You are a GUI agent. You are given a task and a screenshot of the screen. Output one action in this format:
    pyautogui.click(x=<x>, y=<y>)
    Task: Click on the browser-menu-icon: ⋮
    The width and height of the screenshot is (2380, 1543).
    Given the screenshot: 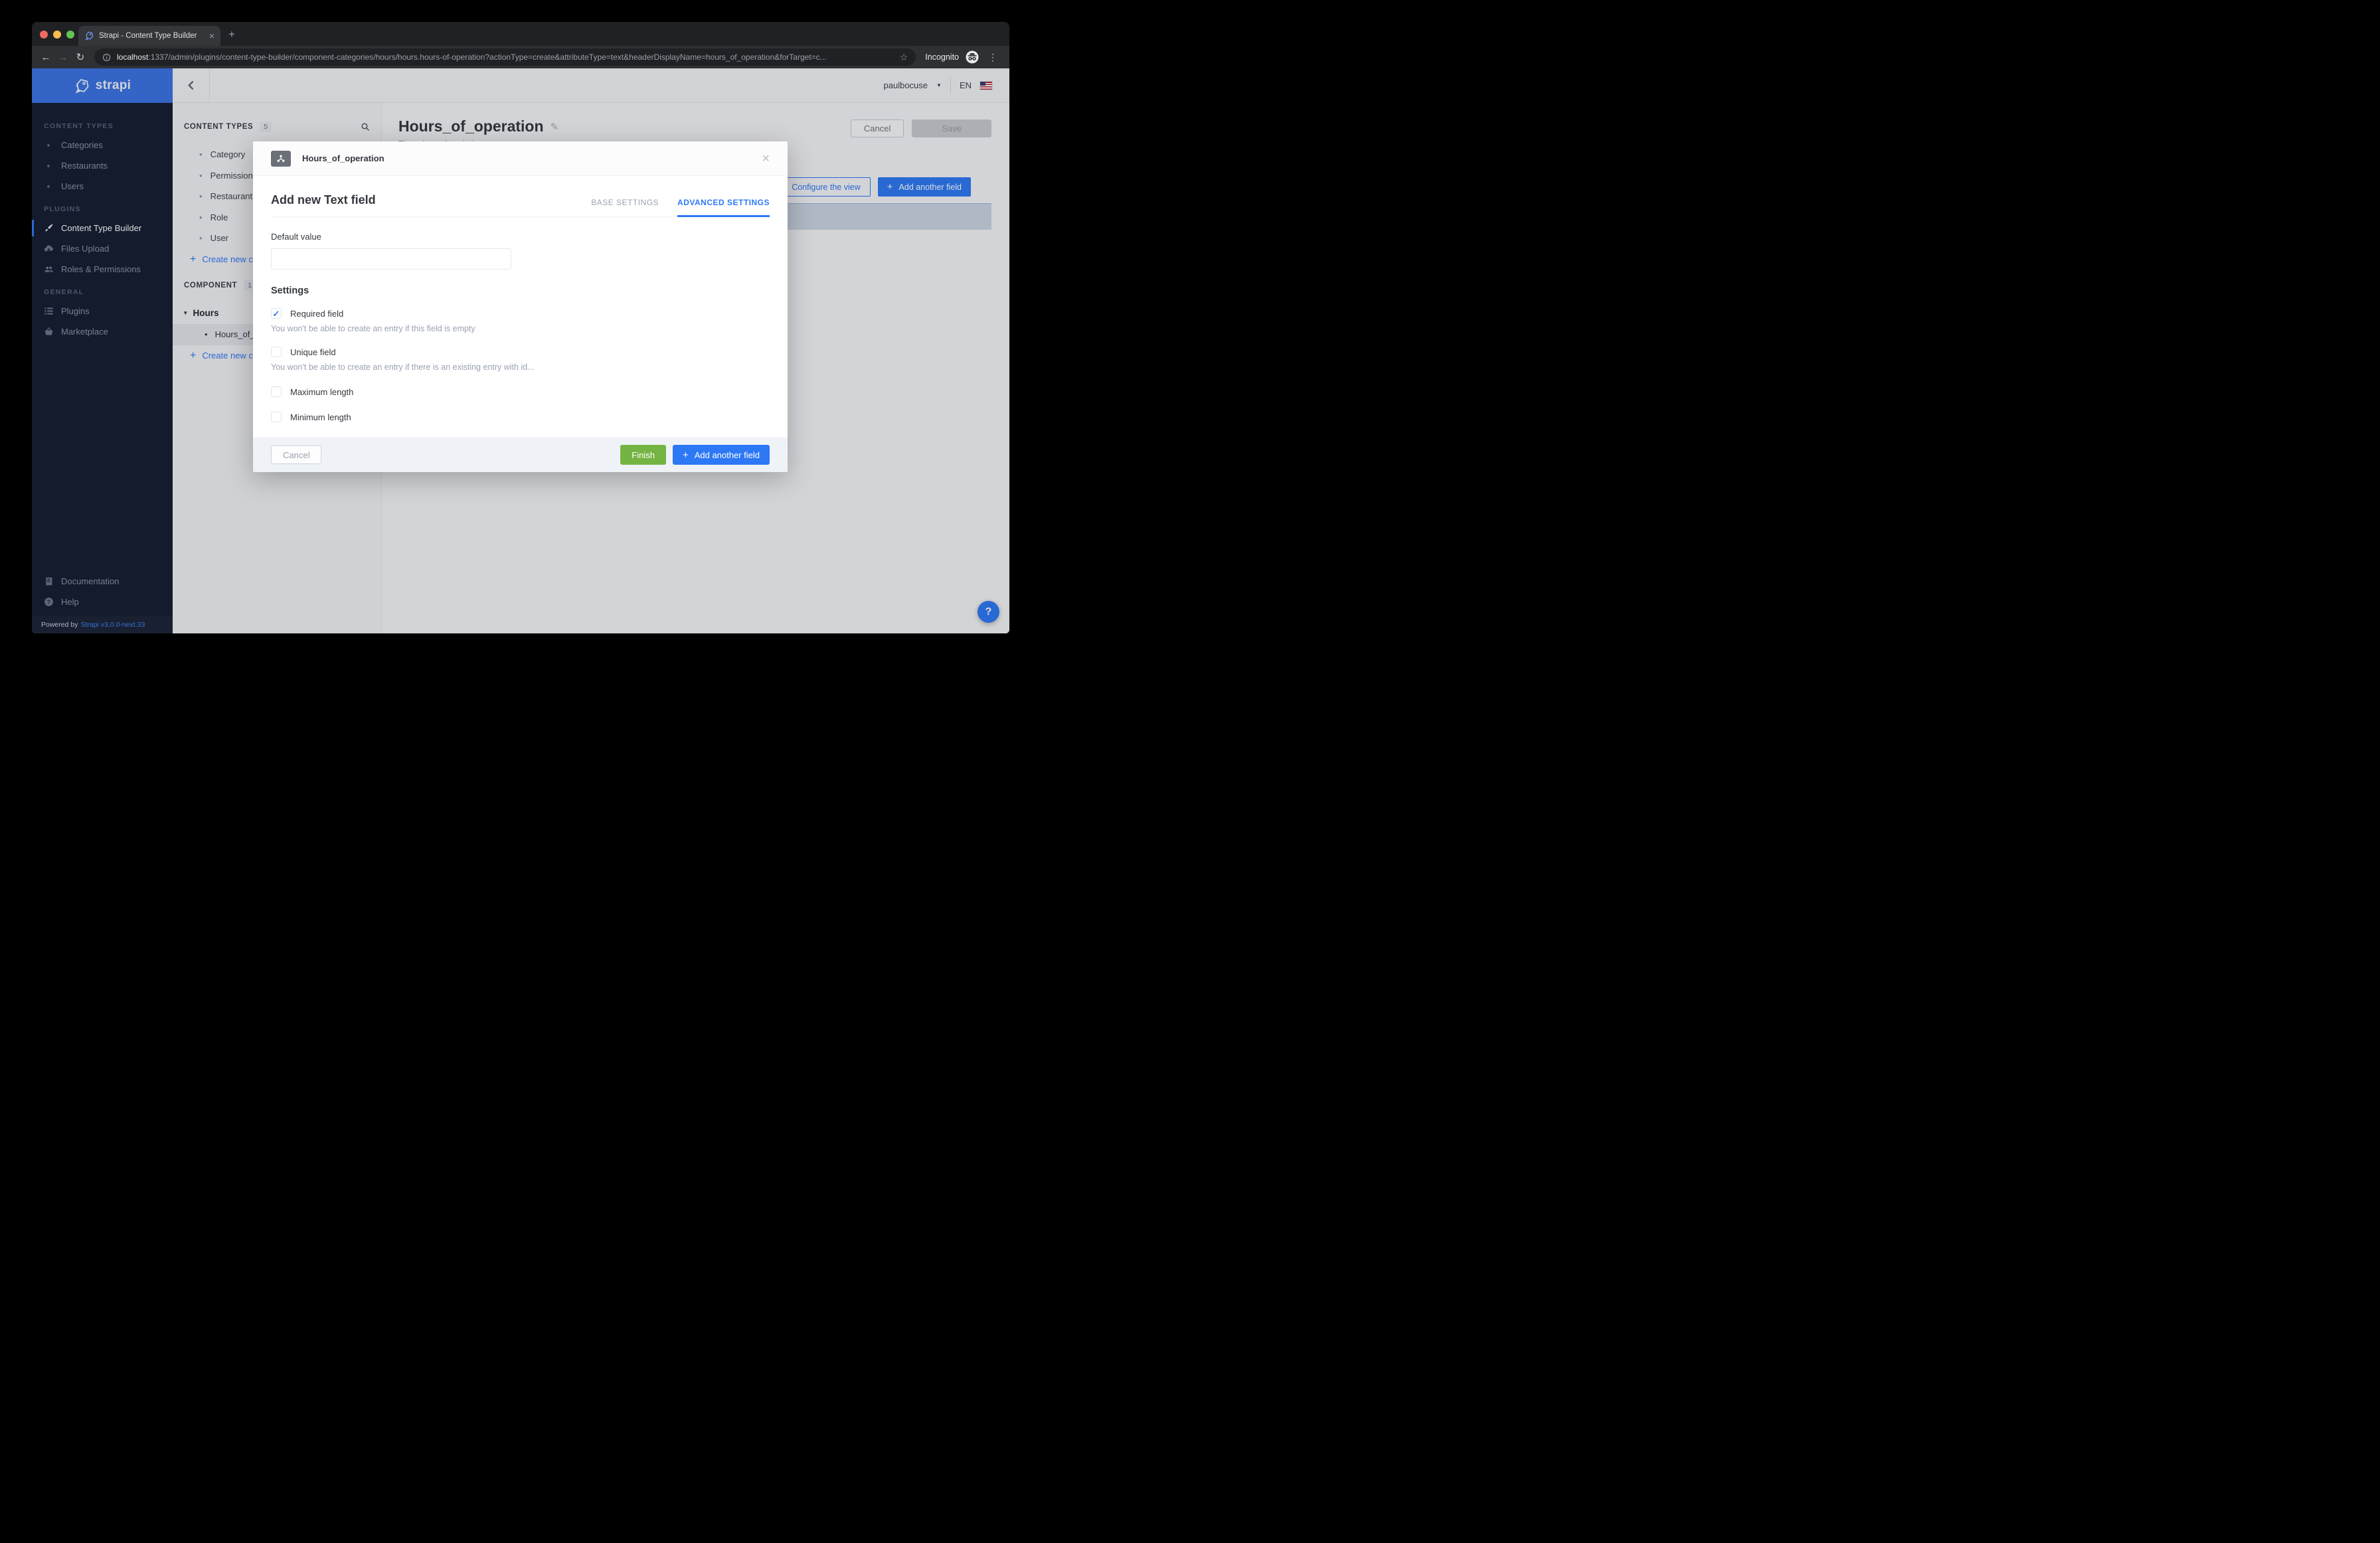 What is the action you would take?
    pyautogui.click(x=992, y=57)
    